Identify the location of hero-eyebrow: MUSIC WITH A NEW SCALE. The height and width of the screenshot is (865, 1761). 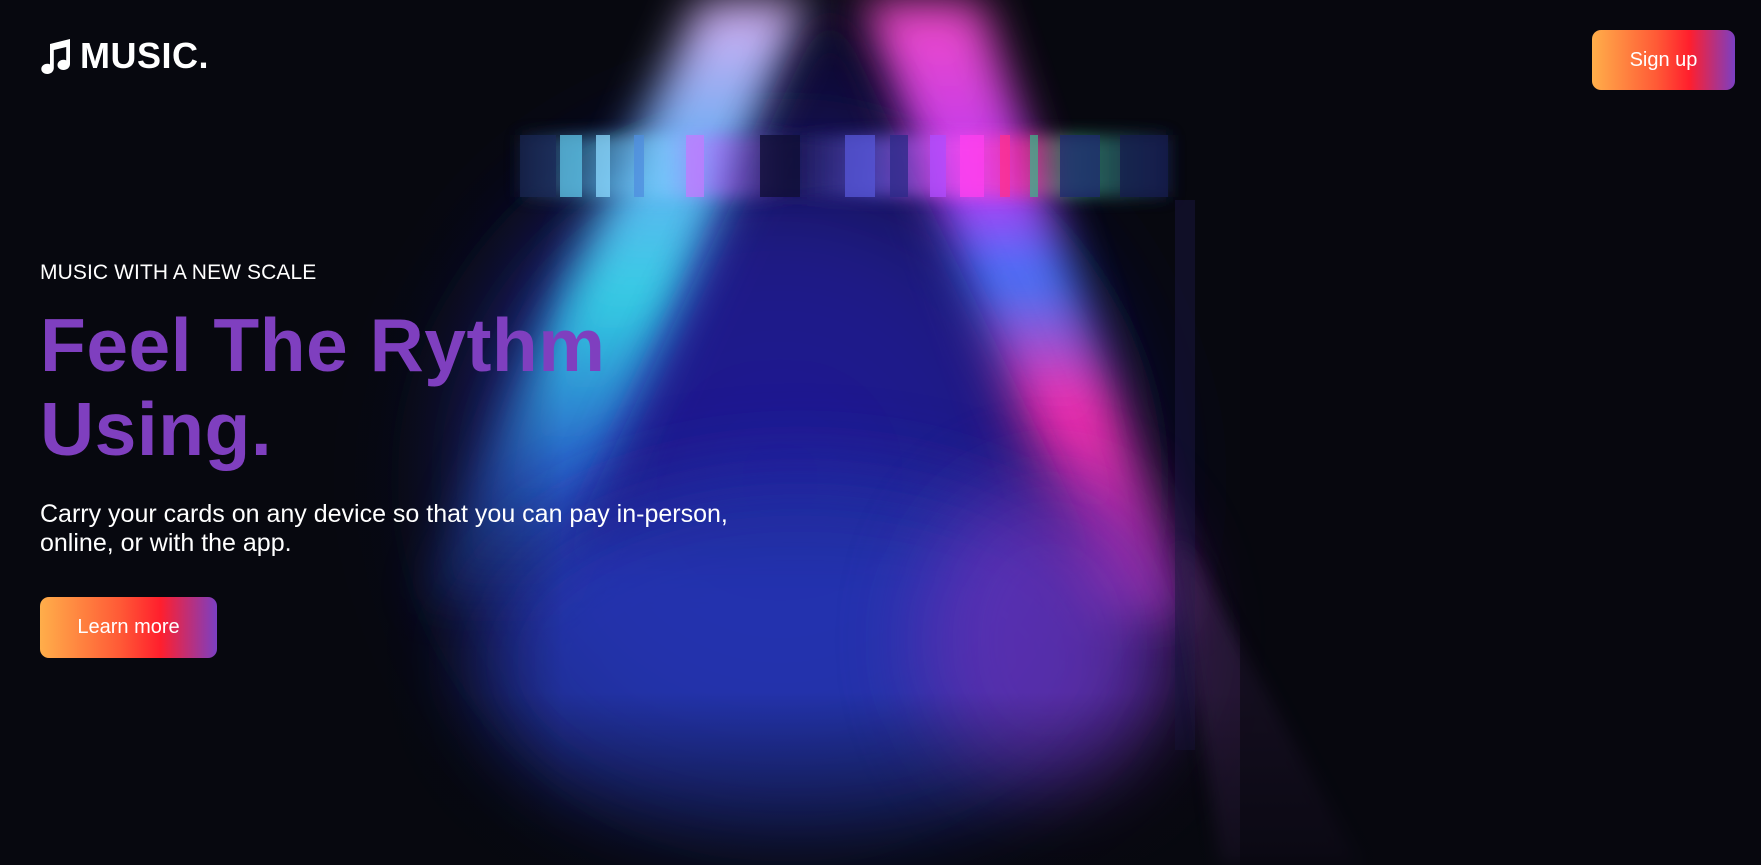
(178, 272).